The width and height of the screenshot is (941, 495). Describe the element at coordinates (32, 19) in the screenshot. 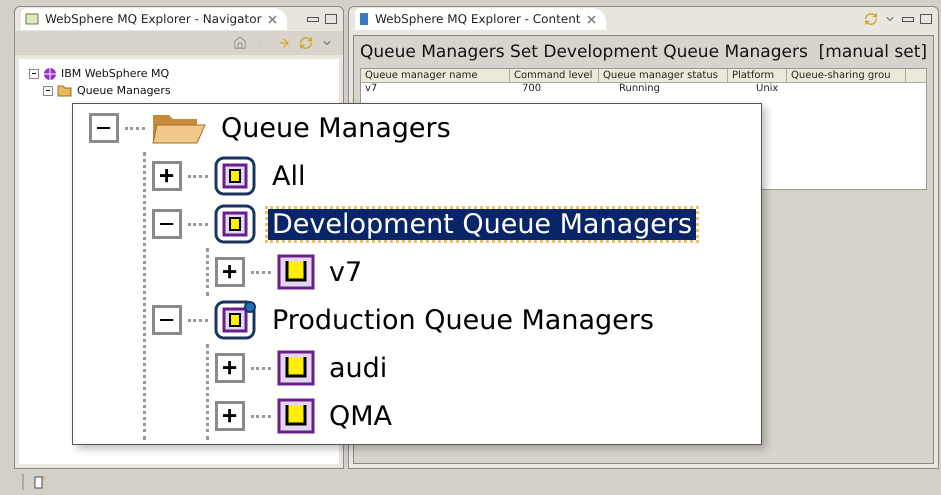

I see `navigator-icon` at that location.